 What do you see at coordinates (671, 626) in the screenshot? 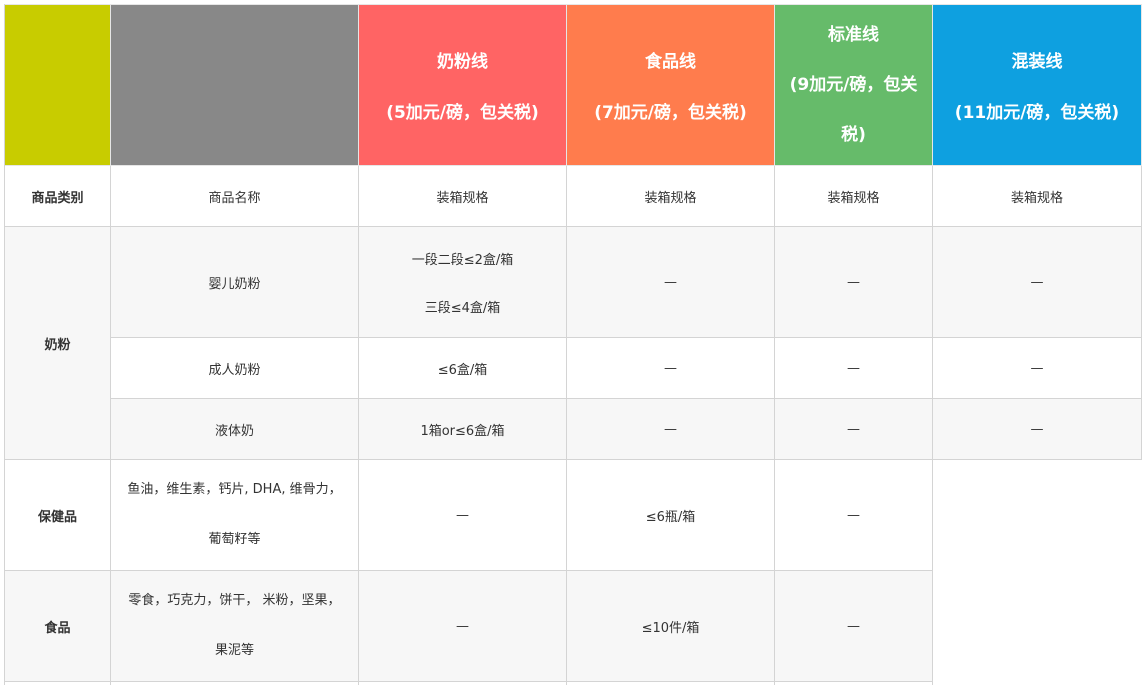
I see `food-food-line-spec: ≤10件/箱` at bounding box center [671, 626].